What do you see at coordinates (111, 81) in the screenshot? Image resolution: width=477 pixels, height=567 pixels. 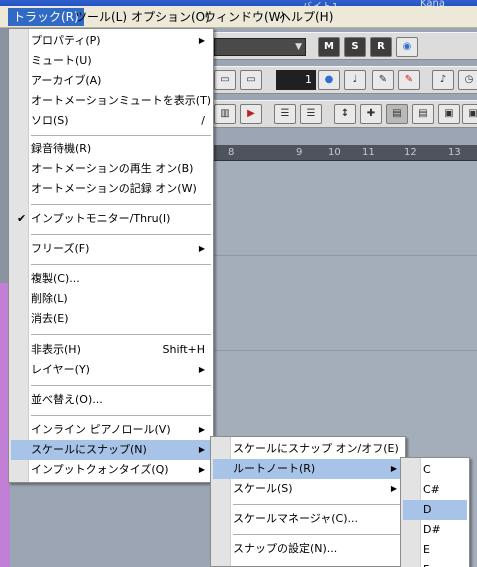 I see `menu-item-archive: アーカイブ(A)` at bounding box center [111, 81].